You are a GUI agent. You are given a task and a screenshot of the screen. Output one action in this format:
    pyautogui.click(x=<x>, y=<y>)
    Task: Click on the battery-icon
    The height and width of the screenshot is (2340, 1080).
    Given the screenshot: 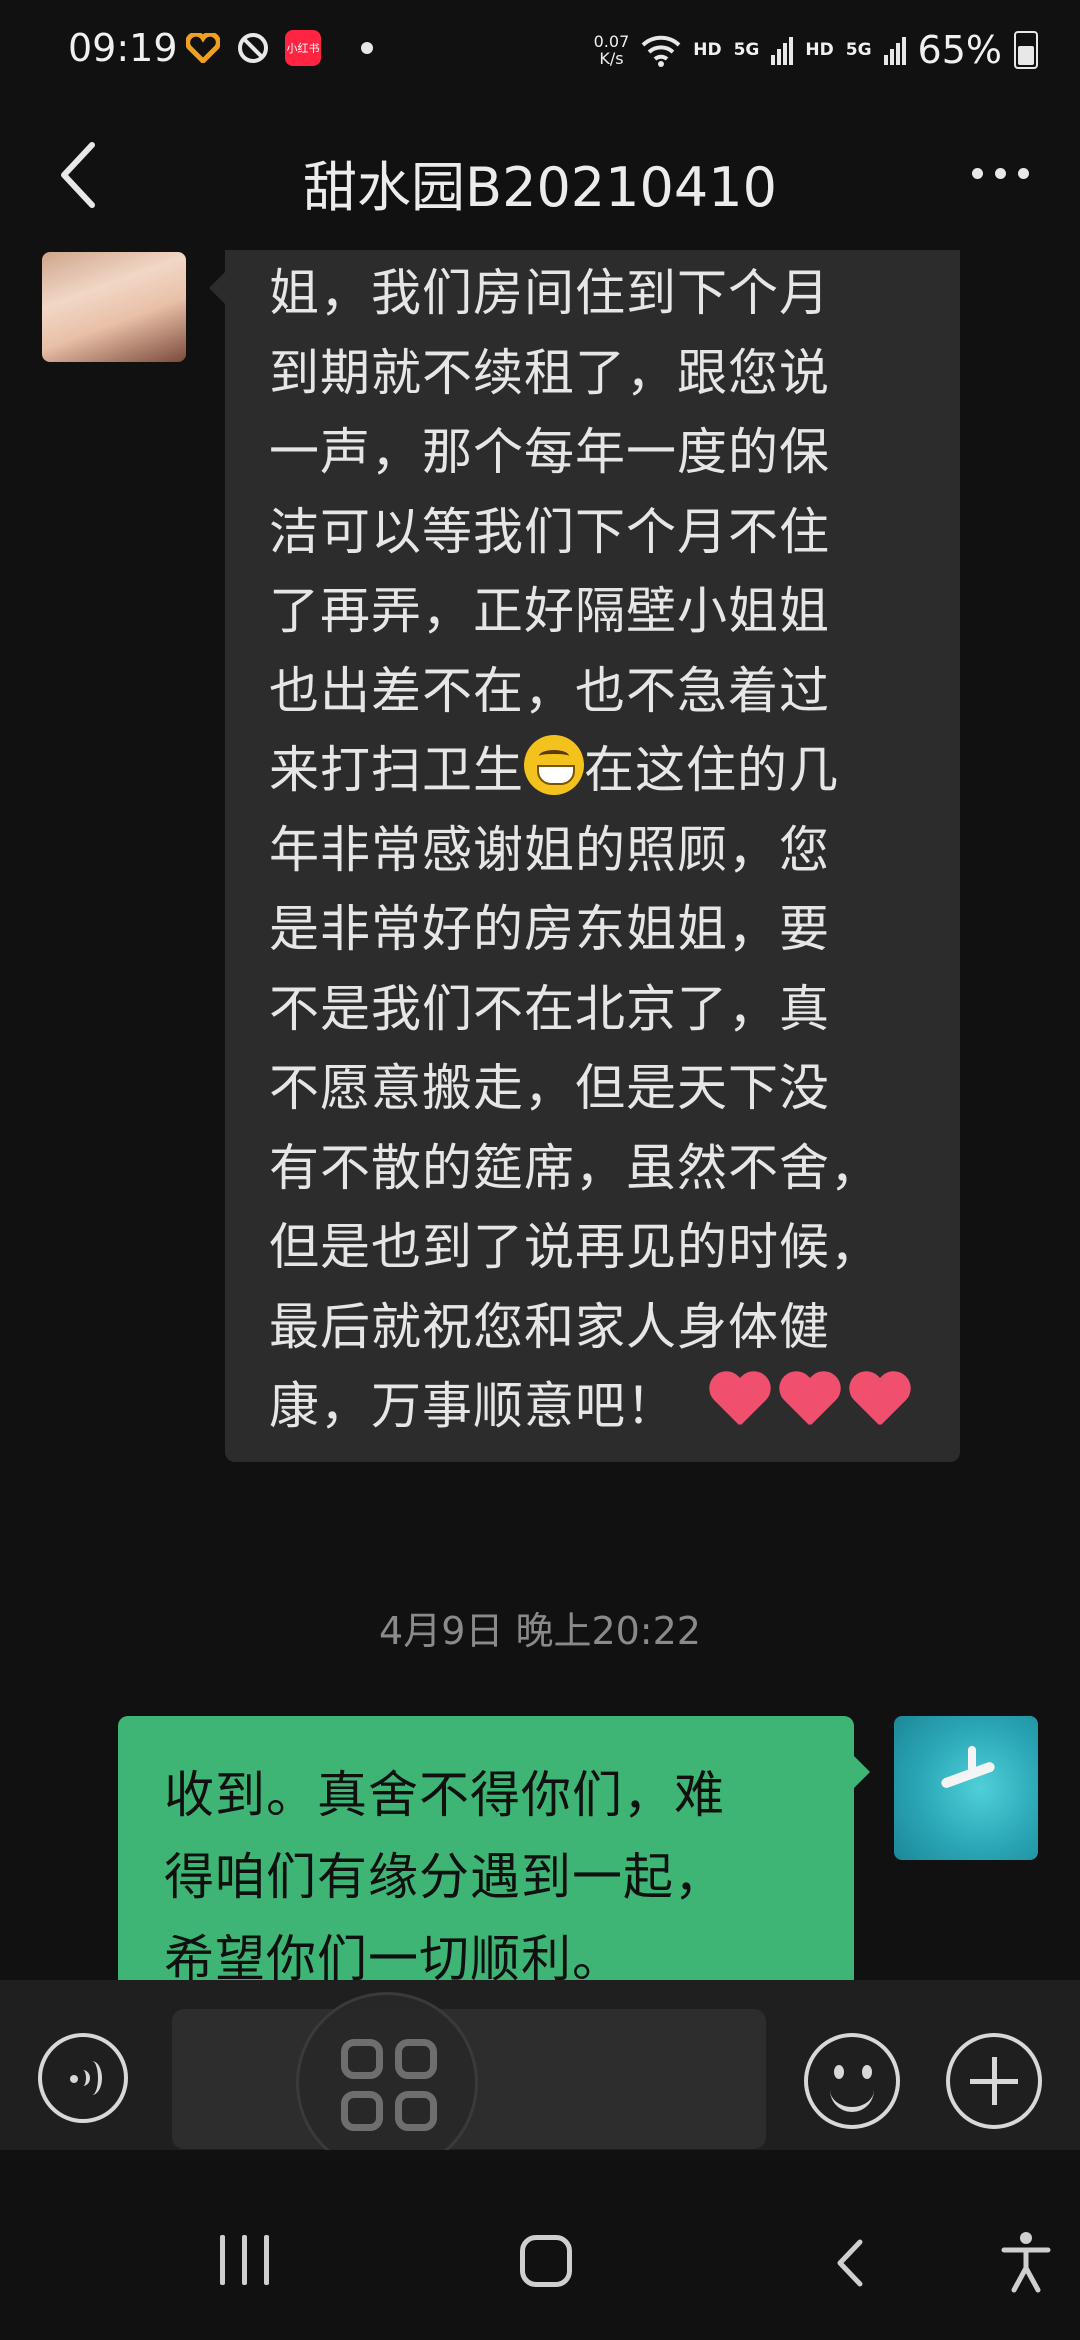 What is the action you would take?
    pyautogui.click(x=1026, y=50)
    